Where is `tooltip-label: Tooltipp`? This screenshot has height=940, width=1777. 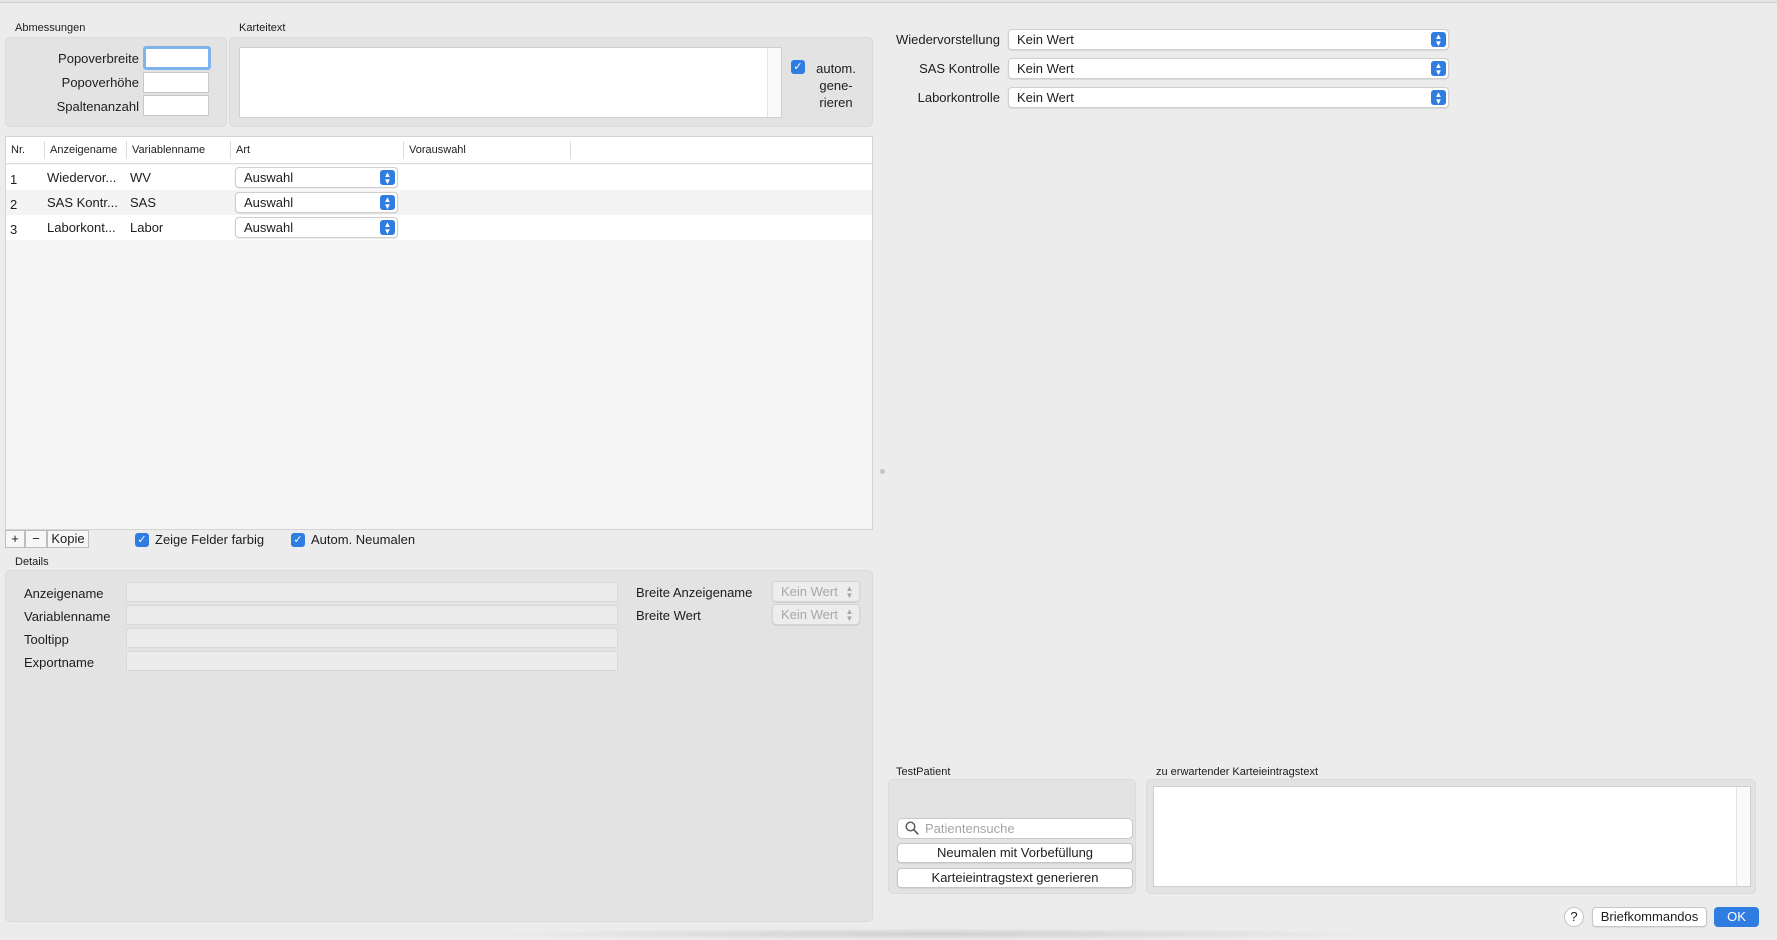
tooltip-label: Tooltipp is located at coordinates (46, 639).